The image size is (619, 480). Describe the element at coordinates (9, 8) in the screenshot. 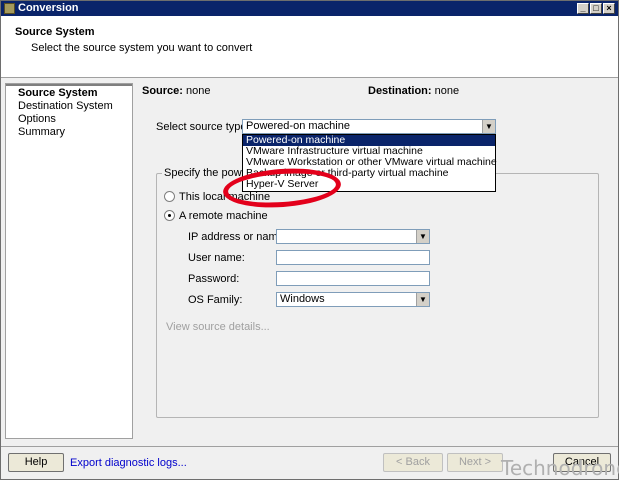

I see `app-icon` at that location.